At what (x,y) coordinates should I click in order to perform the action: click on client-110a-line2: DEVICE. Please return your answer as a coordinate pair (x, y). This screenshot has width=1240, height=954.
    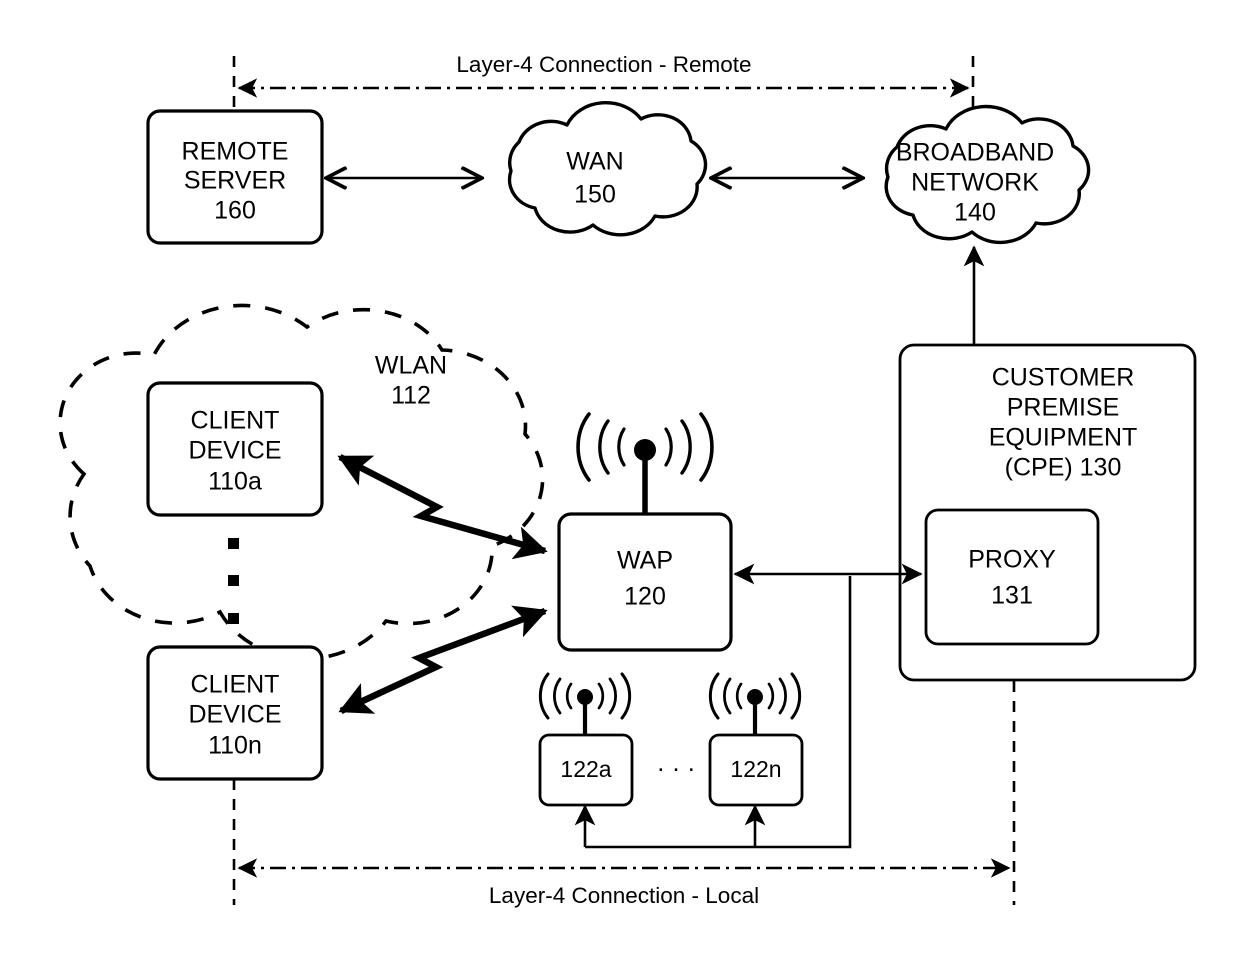
    Looking at the image, I should click on (234, 451).